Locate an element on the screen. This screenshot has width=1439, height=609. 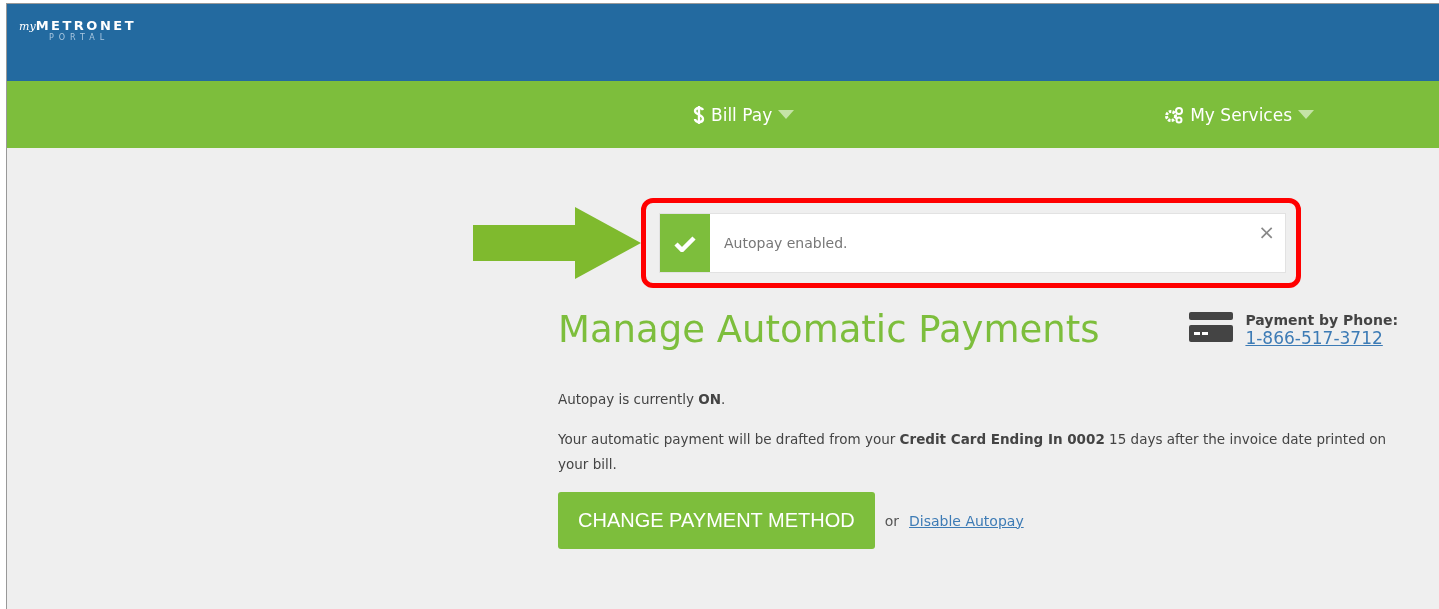
phone-label: Payment by Phone: is located at coordinates (1321, 320).